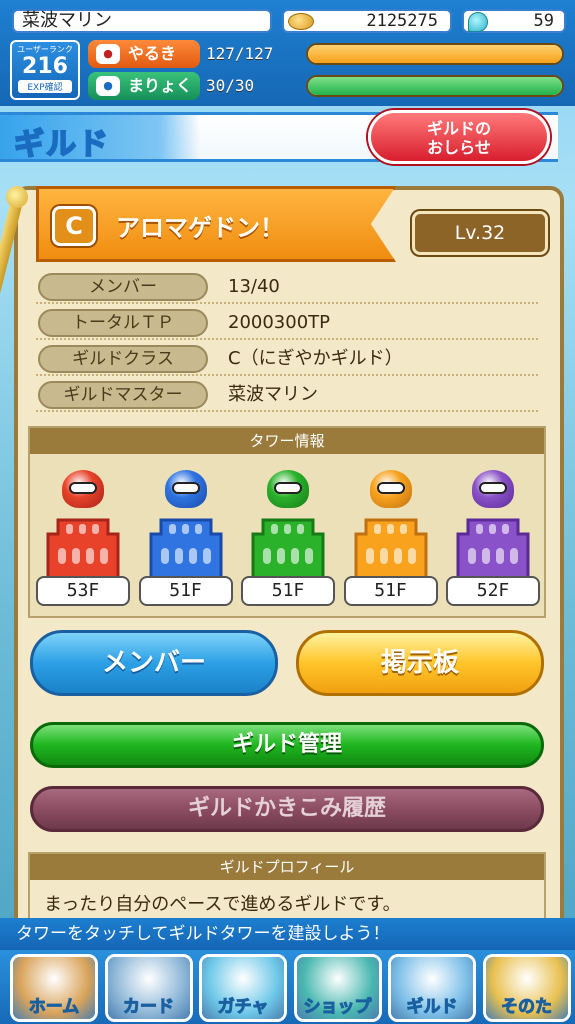 This screenshot has width=575, height=1024. Describe the element at coordinates (432, 1007) in the screenshot. I see `nav-label: ギルド` at that location.